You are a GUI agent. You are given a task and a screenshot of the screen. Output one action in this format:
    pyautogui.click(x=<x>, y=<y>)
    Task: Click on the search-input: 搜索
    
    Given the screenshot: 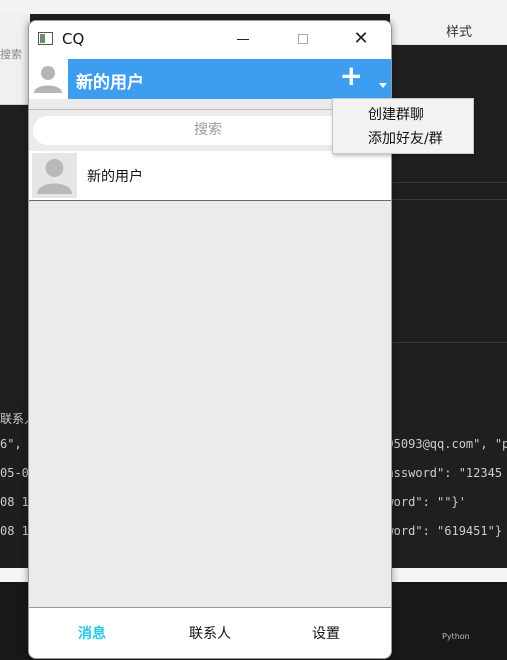 What is the action you would take?
    pyautogui.click(x=208, y=130)
    